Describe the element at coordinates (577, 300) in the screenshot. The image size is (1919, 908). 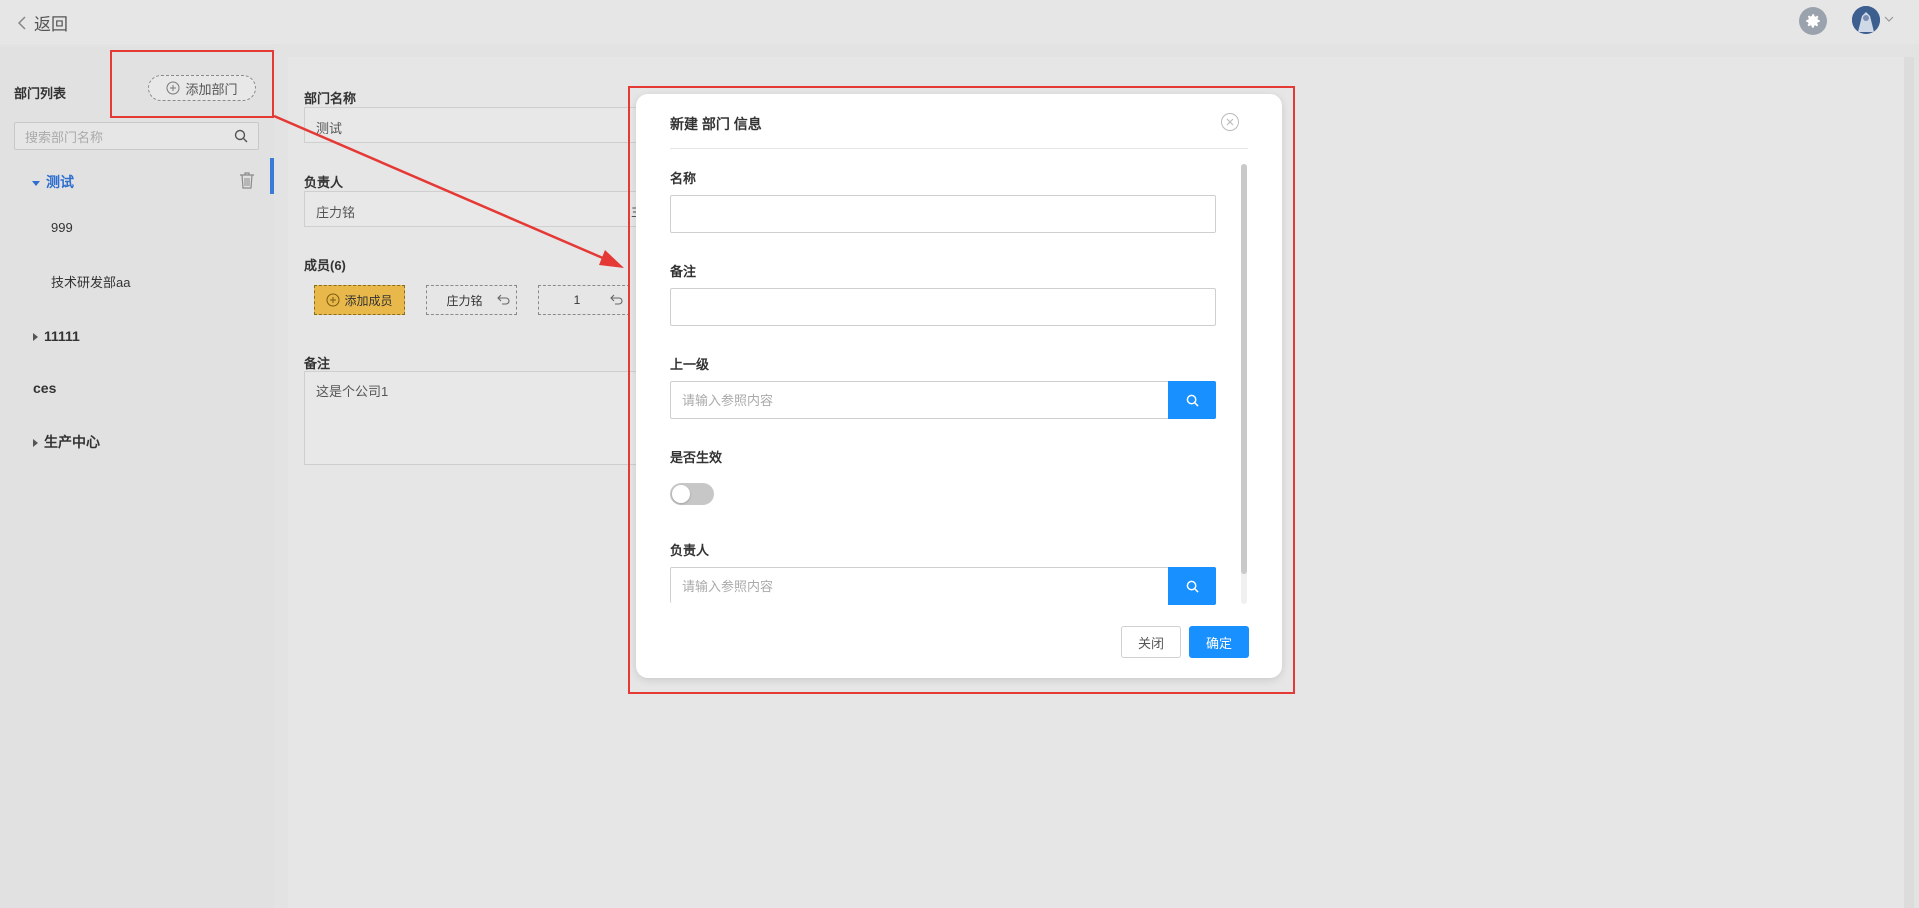
I see `member-name: 1` at that location.